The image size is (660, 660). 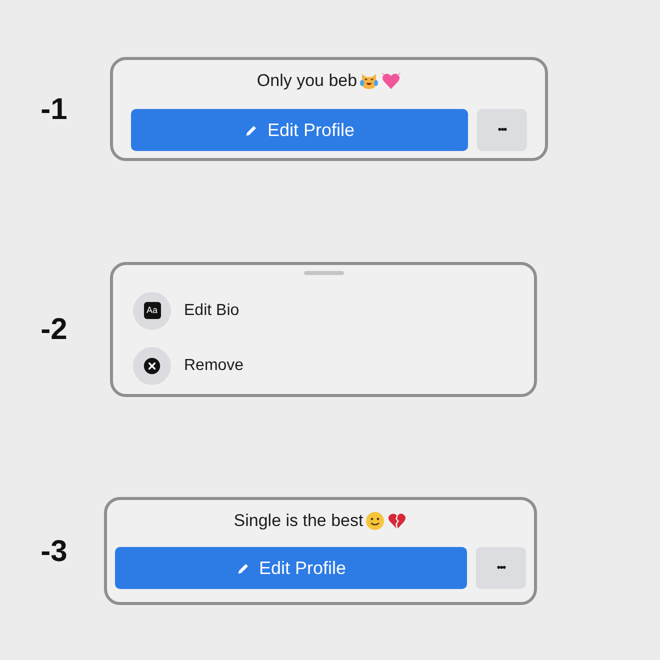 I want to click on heart-icon, so click(x=391, y=81).